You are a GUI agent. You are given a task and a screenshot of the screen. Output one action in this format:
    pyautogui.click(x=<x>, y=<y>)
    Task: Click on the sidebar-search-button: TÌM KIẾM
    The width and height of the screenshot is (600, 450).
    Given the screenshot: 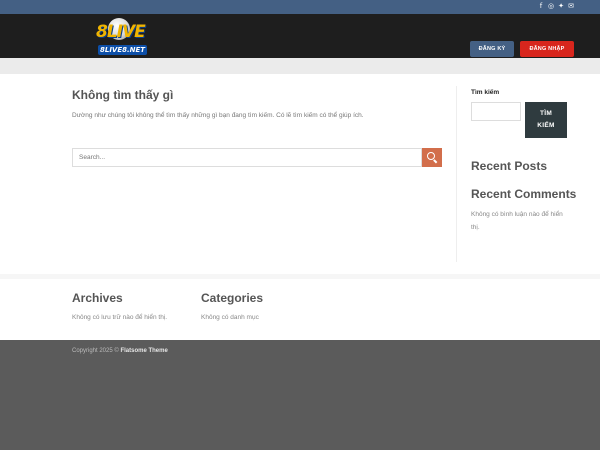 What is the action you would take?
    pyautogui.click(x=546, y=120)
    